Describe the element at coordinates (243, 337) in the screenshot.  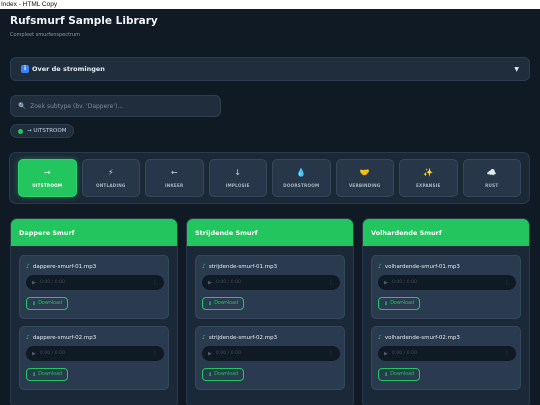
I see `file-name: strijdende-smurf-02.mp3` at that location.